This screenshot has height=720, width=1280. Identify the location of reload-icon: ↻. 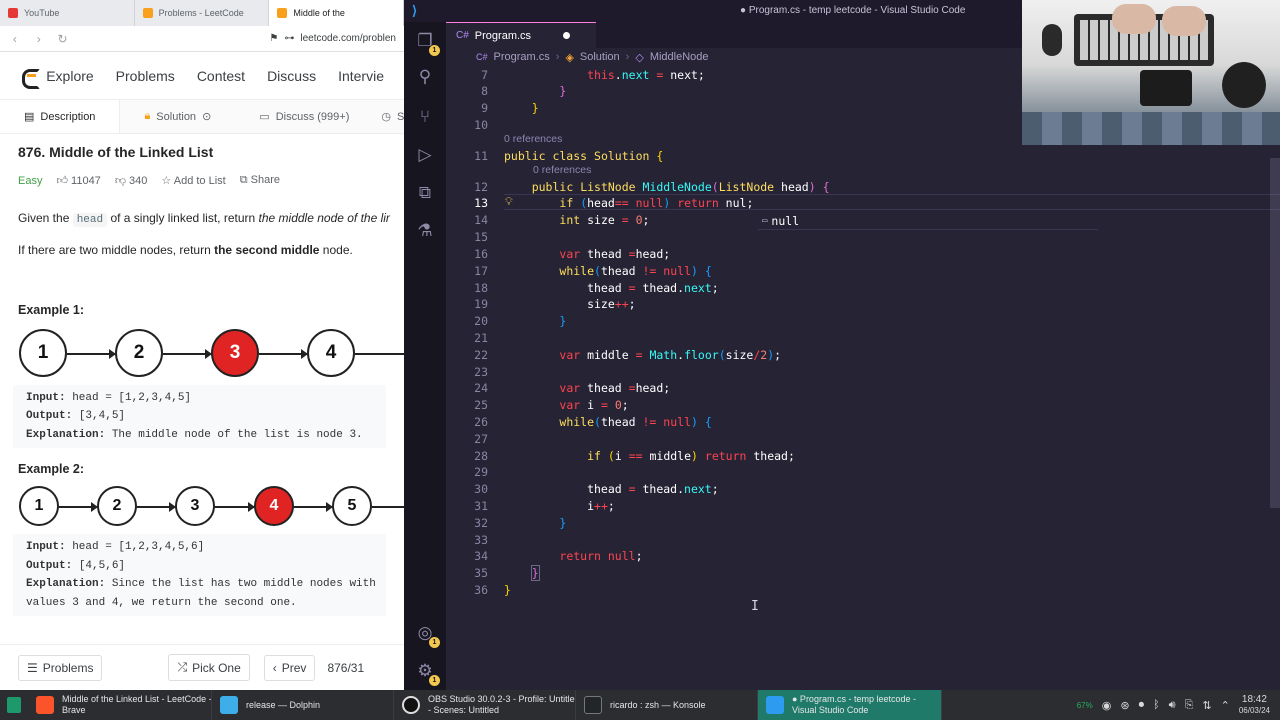
(63, 39).